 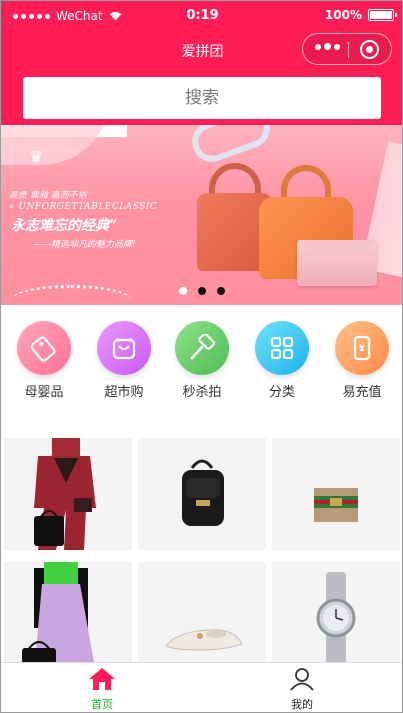 What do you see at coordinates (44, 348) in the screenshot?
I see `tag-icon` at bounding box center [44, 348].